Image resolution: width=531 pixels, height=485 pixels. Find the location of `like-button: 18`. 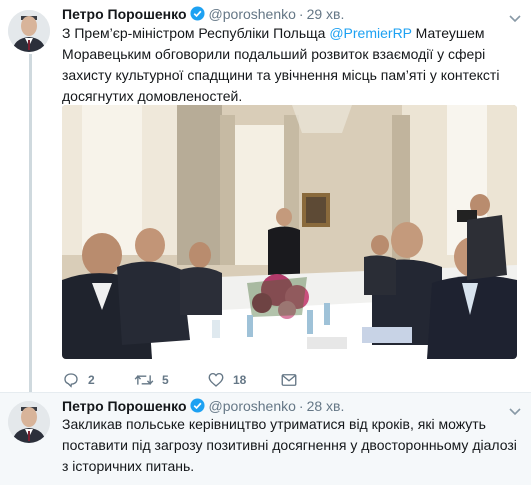

like-button: 18 is located at coordinates (226, 380).